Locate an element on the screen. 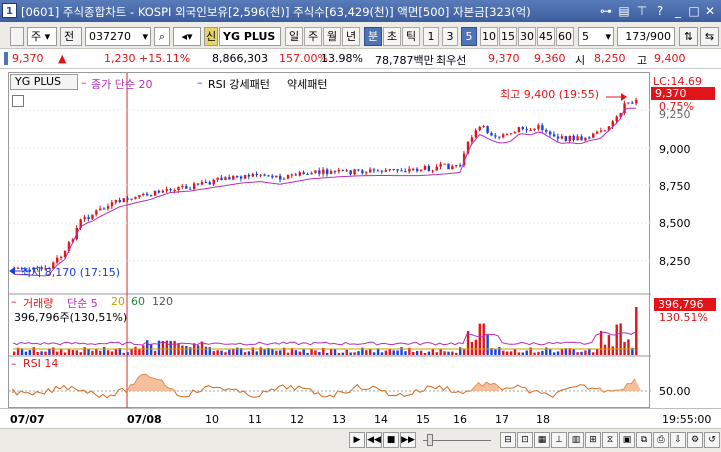 This screenshot has height=452, width=721. open-label: 시 is located at coordinates (580, 60).